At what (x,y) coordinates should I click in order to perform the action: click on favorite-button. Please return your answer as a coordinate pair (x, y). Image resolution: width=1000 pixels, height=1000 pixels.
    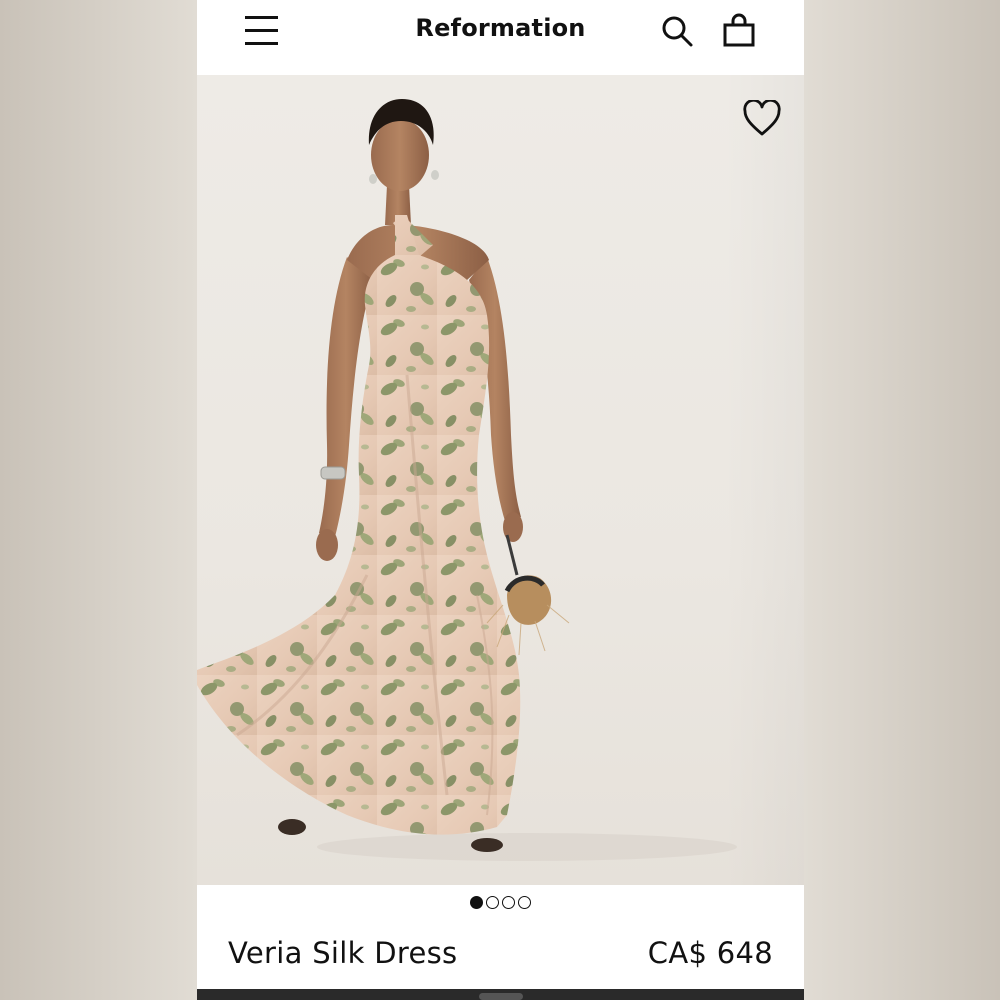
    Looking at the image, I should click on (762, 118).